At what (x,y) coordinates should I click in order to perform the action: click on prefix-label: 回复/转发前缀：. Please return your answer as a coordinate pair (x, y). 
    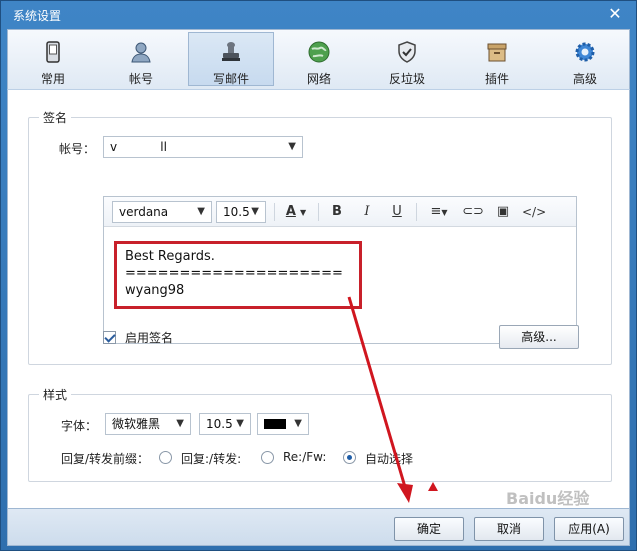
    Looking at the image, I should click on (105, 459).